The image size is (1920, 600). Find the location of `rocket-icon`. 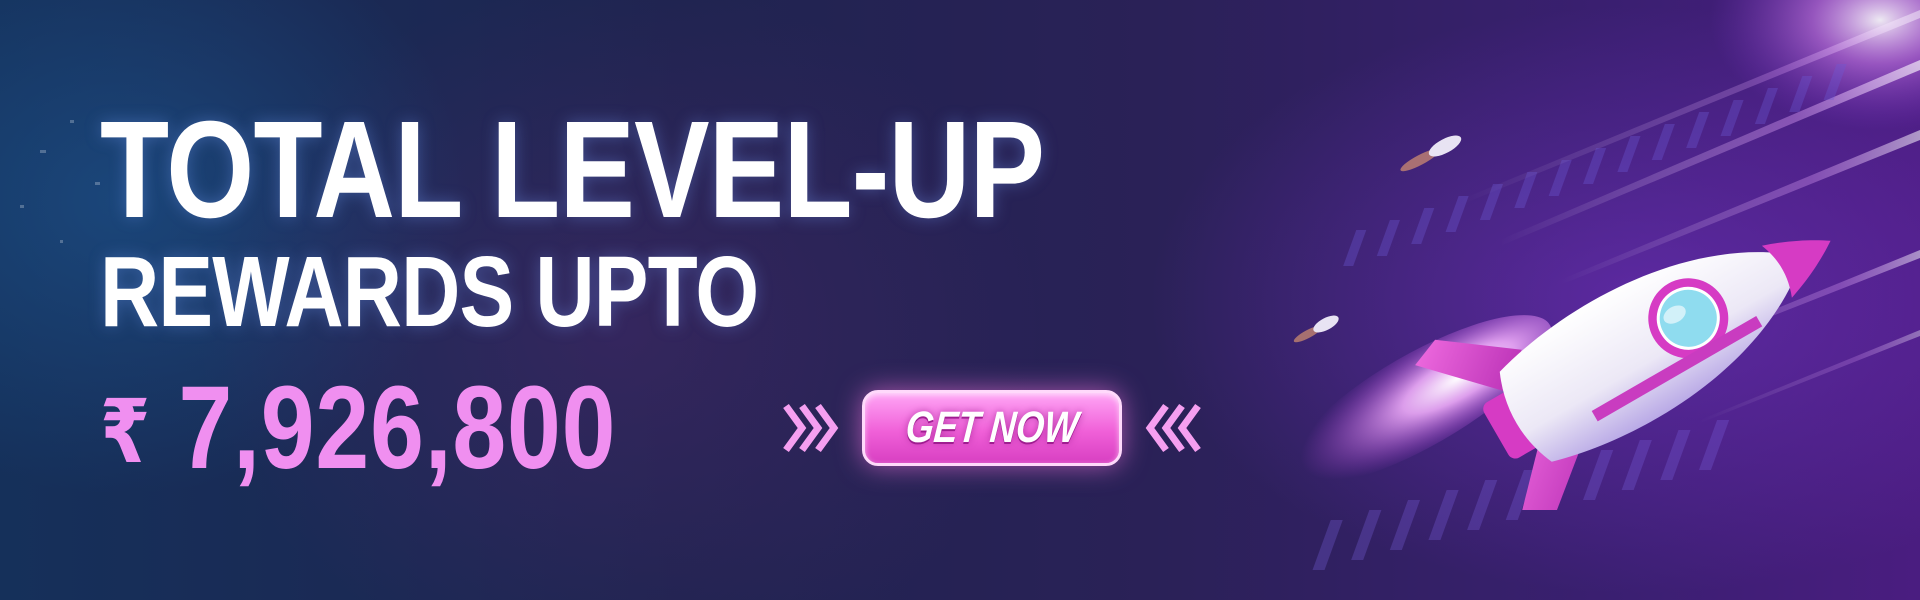

rocket-icon is located at coordinates (1560, 375).